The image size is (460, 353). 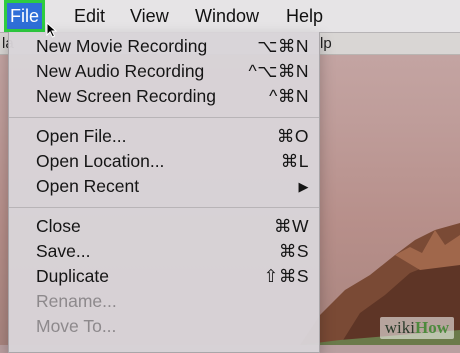 I want to click on wikihow-watermark: wikiHow, so click(x=416, y=328).